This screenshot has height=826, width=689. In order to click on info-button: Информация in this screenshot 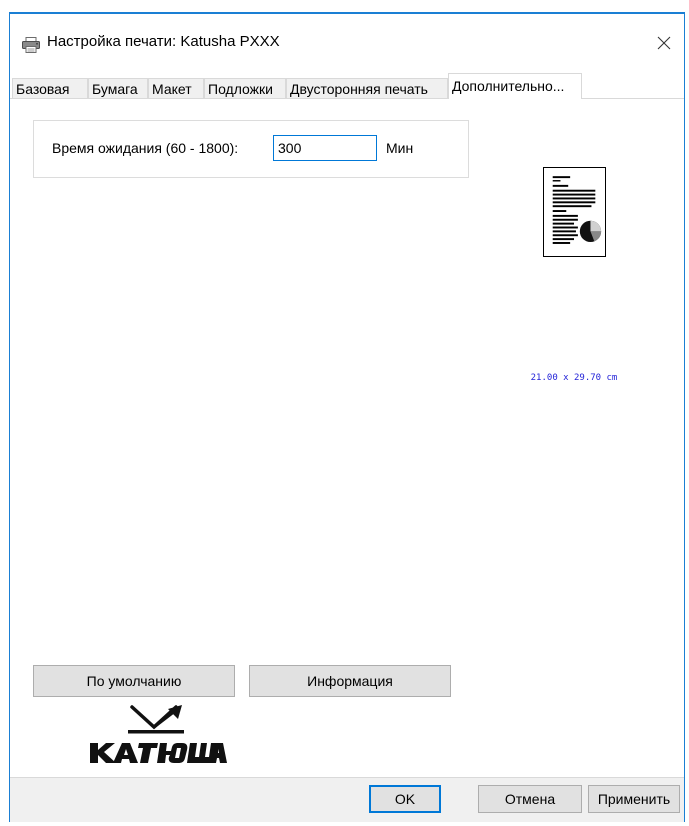, I will do `click(350, 681)`.